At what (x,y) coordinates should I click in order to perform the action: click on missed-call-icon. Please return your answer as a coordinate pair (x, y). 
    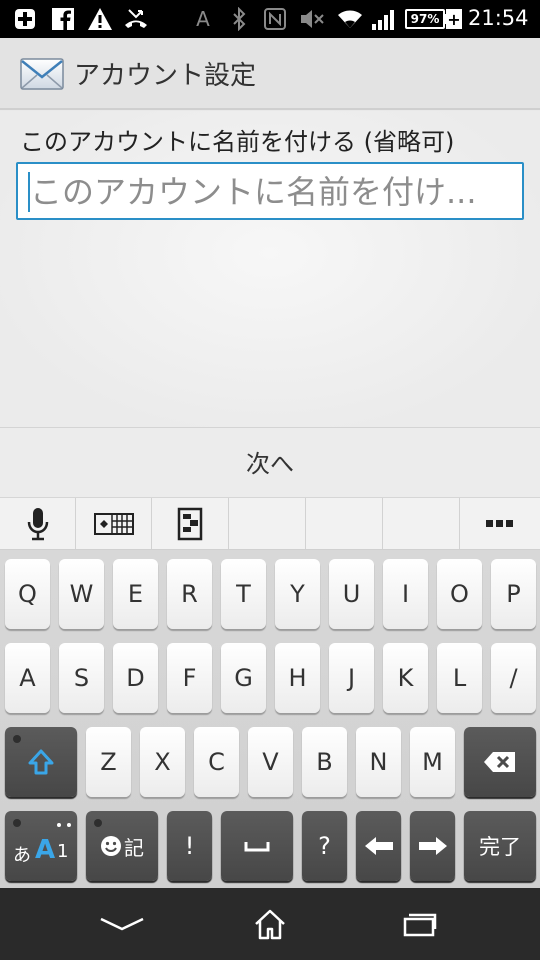
    Looking at the image, I should click on (136, 19).